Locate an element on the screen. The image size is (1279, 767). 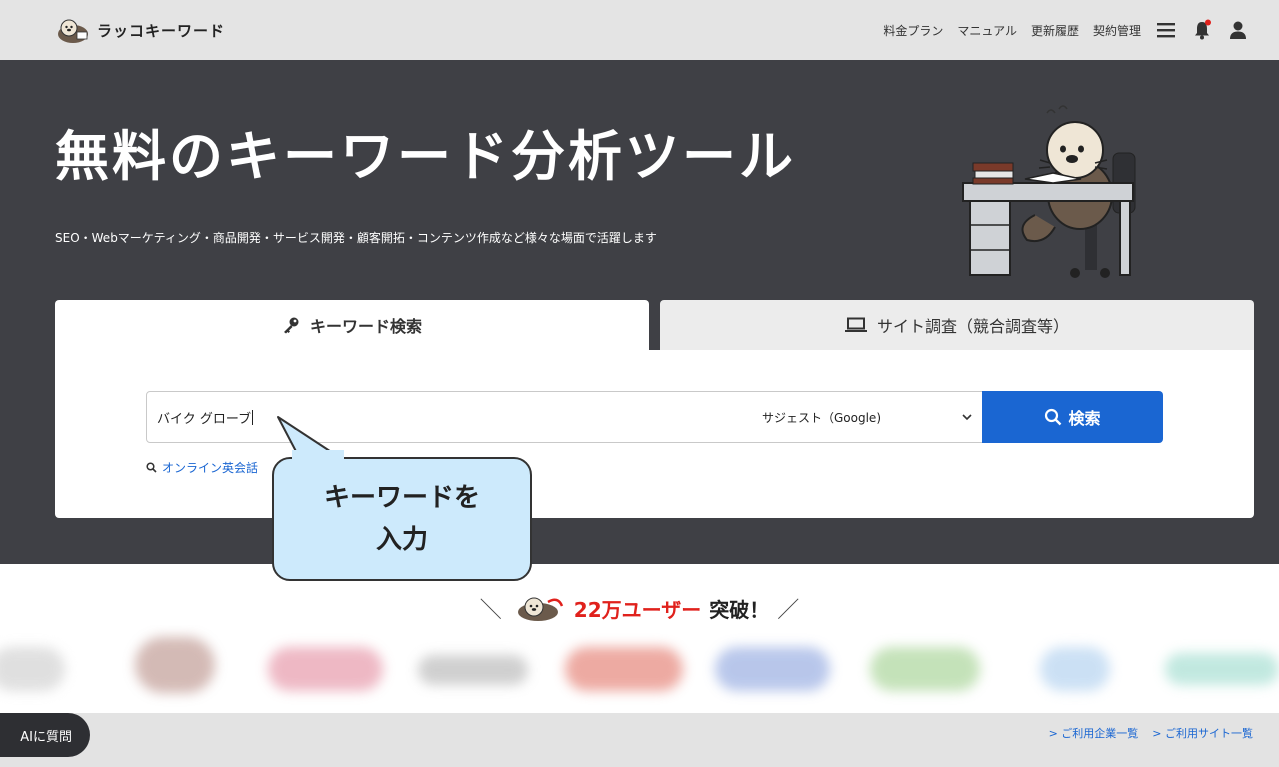
nav-changelog: 更新履歴 is located at coordinates (1055, 30).